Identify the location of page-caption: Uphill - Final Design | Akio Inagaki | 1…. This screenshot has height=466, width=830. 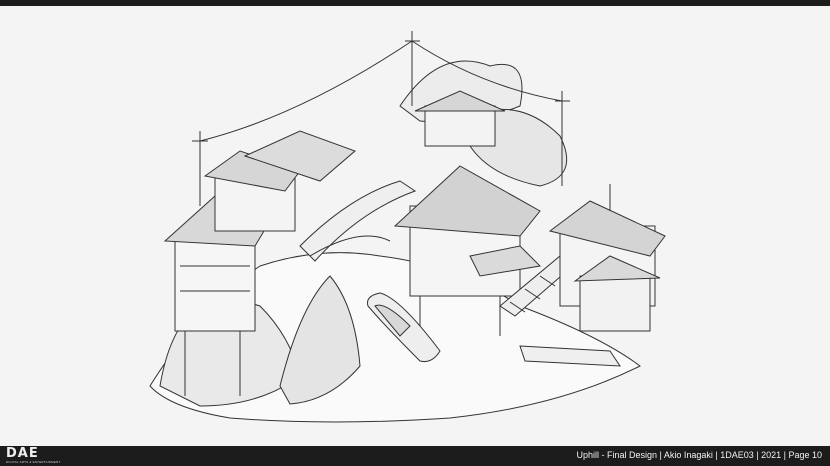
(699, 455).